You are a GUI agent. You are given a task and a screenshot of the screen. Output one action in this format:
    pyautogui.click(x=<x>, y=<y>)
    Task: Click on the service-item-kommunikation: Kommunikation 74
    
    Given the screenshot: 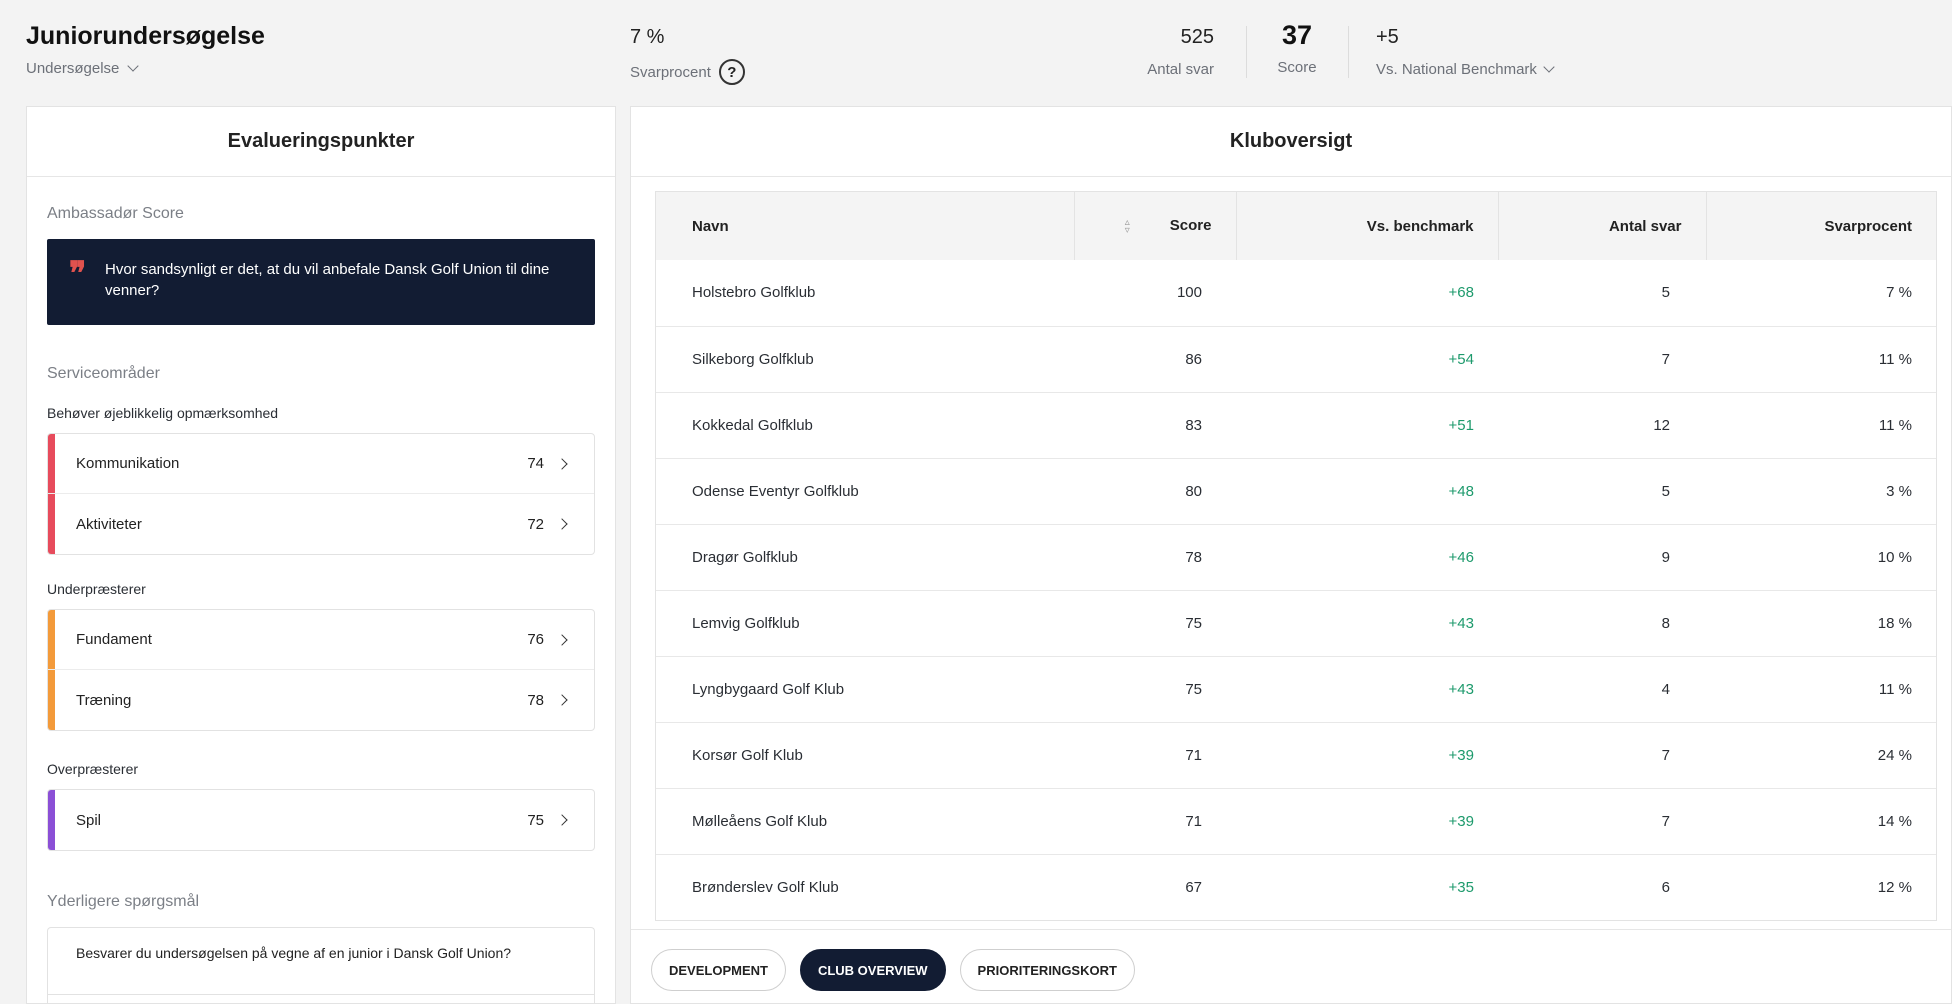 What is the action you would take?
    pyautogui.click(x=321, y=464)
    